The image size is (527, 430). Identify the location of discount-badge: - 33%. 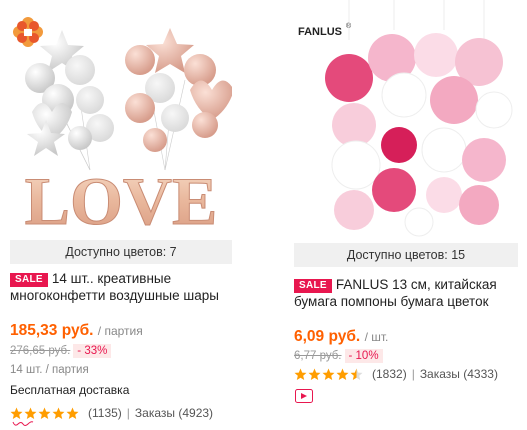
(92, 351).